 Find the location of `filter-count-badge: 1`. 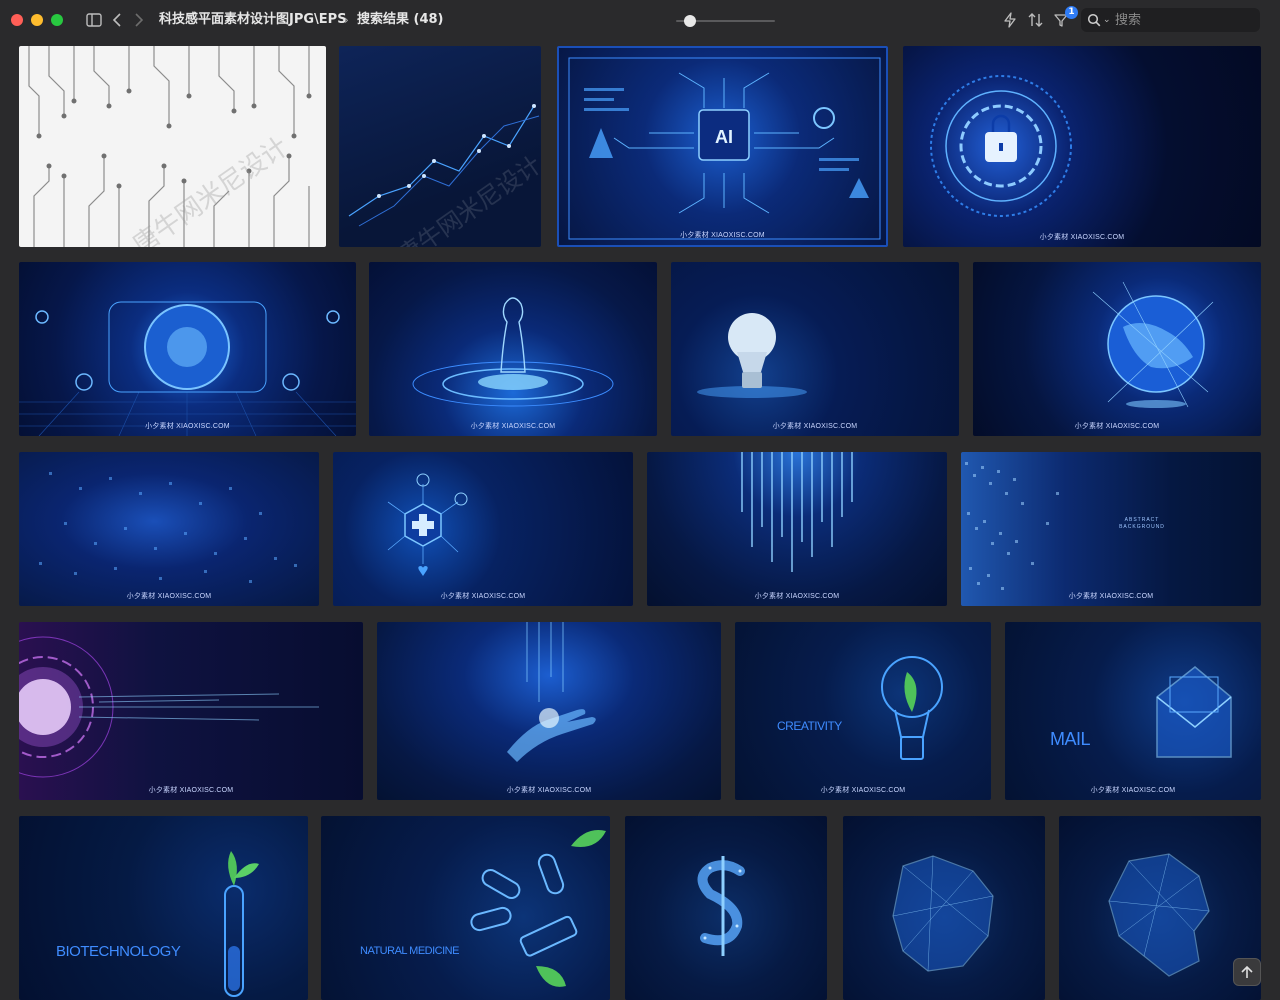

filter-count-badge: 1 is located at coordinates (1071, 12).